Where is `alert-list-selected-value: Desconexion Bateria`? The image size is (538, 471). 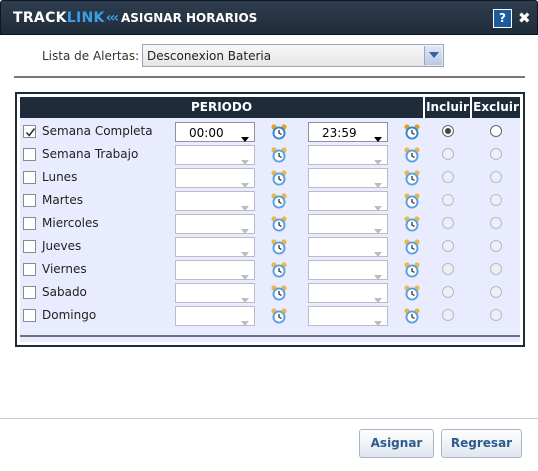 alert-list-selected-value: Desconexion Bateria is located at coordinates (209, 56).